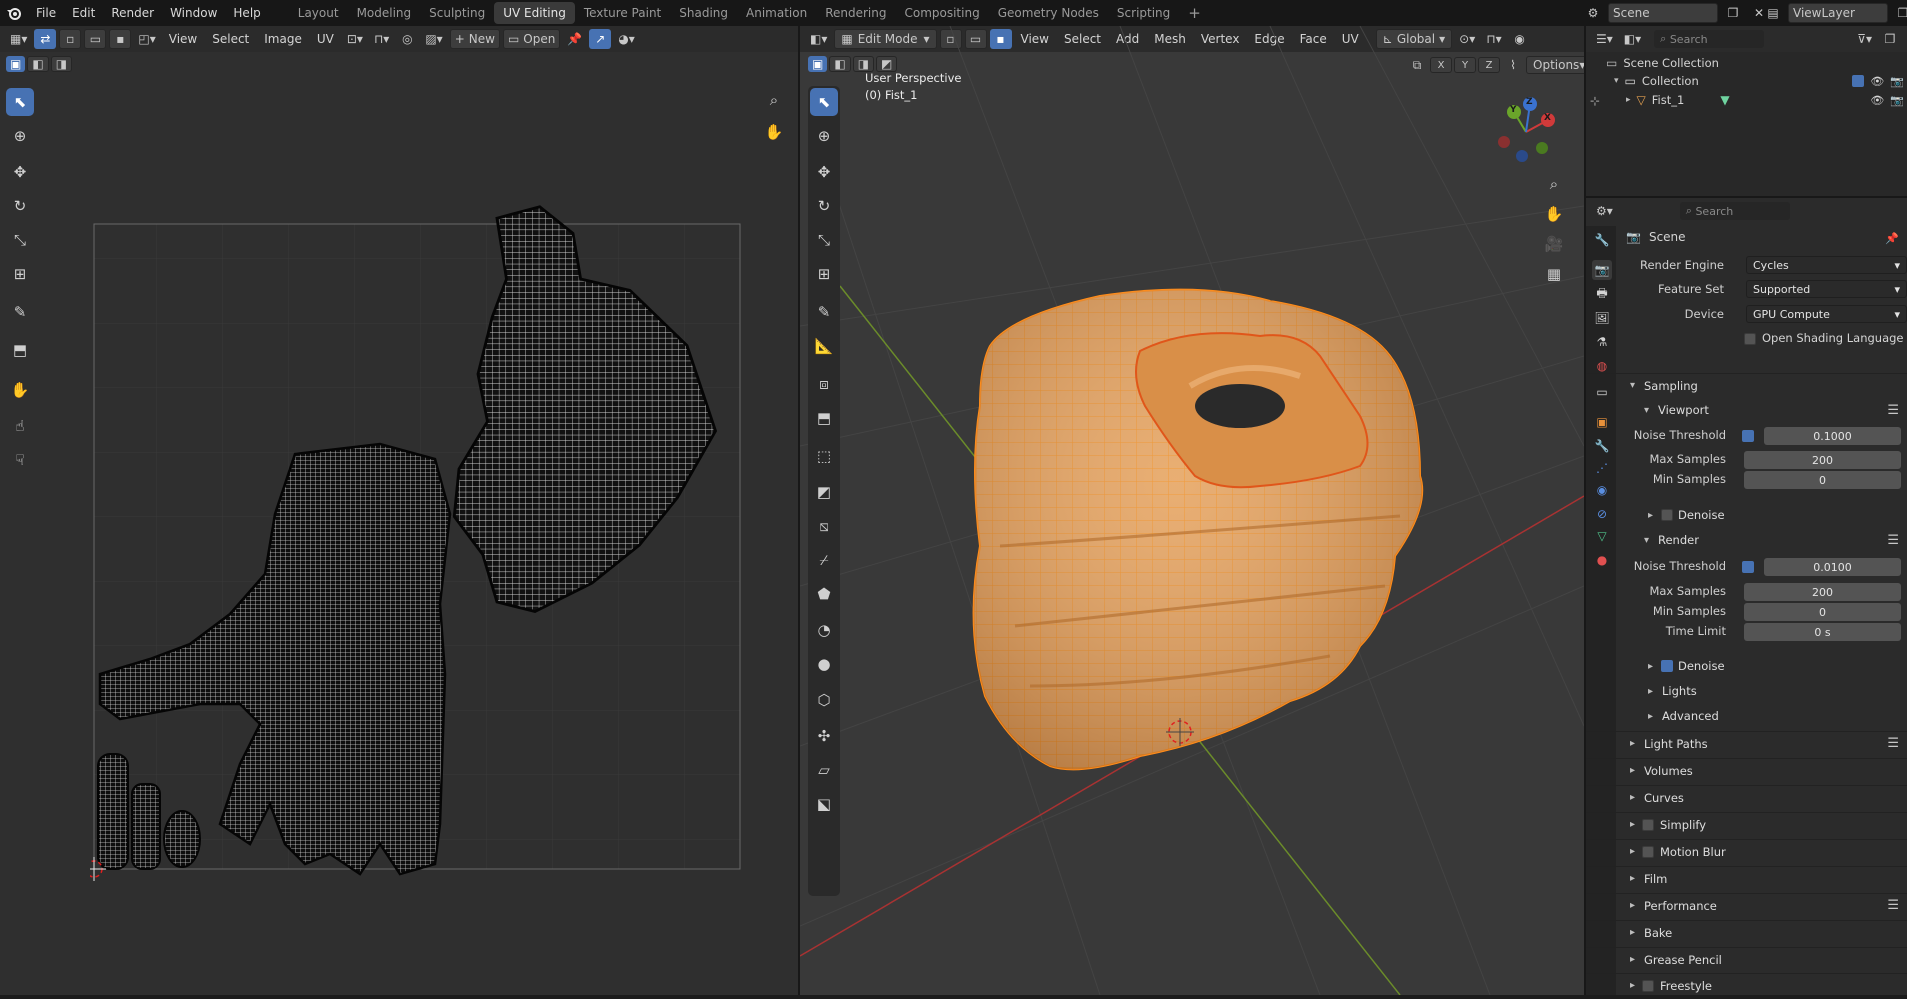 This screenshot has height=999, width=1907. Describe the element at coordinates (1822, 480) in the screenshot. I see `vp-min-samples-field: 0` at that location.